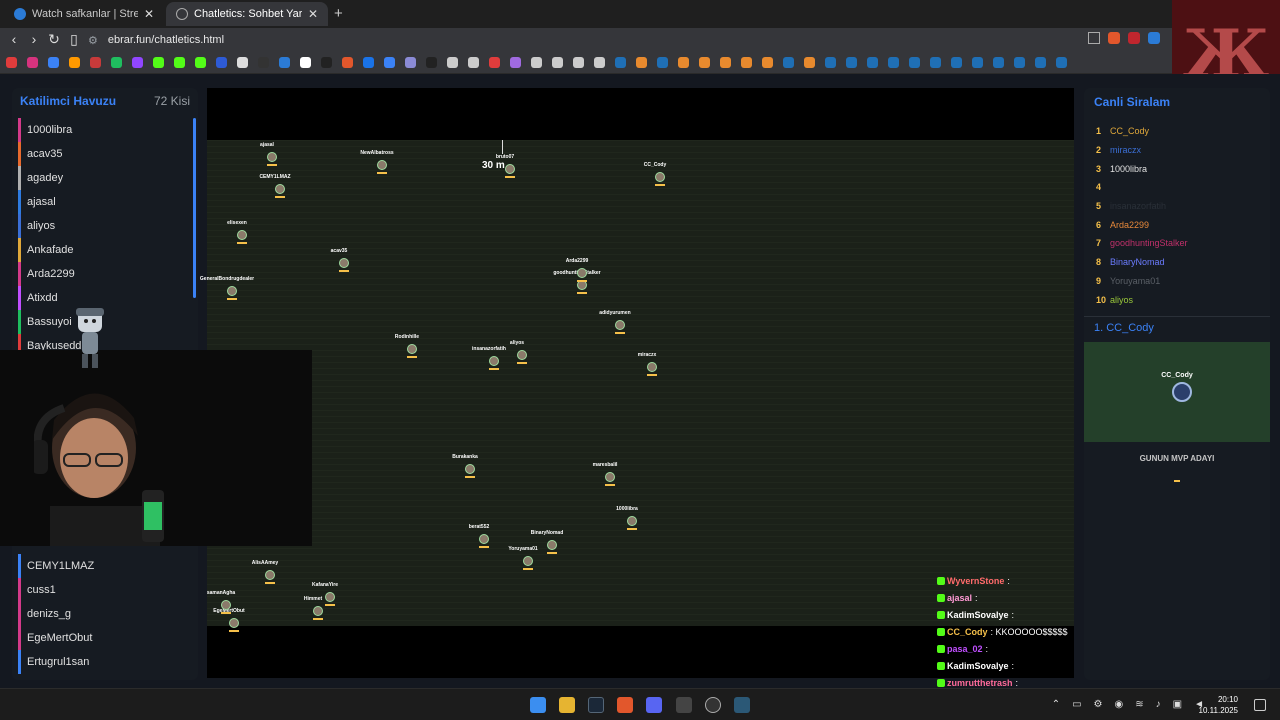  I want to click on chat-username: pasa_02, so click(965, 648).